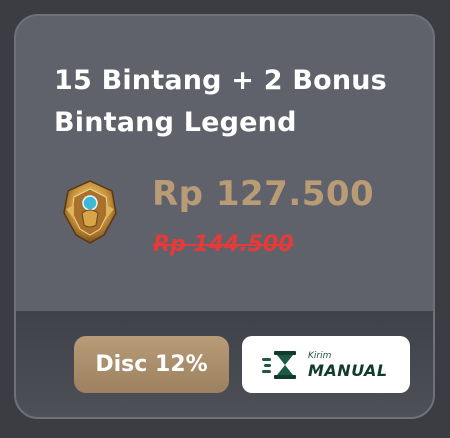 The image size is (450, 438). Describe the element at coordinates (90, 212) in the screenshot. I see `legend-rank-icon` at that location.